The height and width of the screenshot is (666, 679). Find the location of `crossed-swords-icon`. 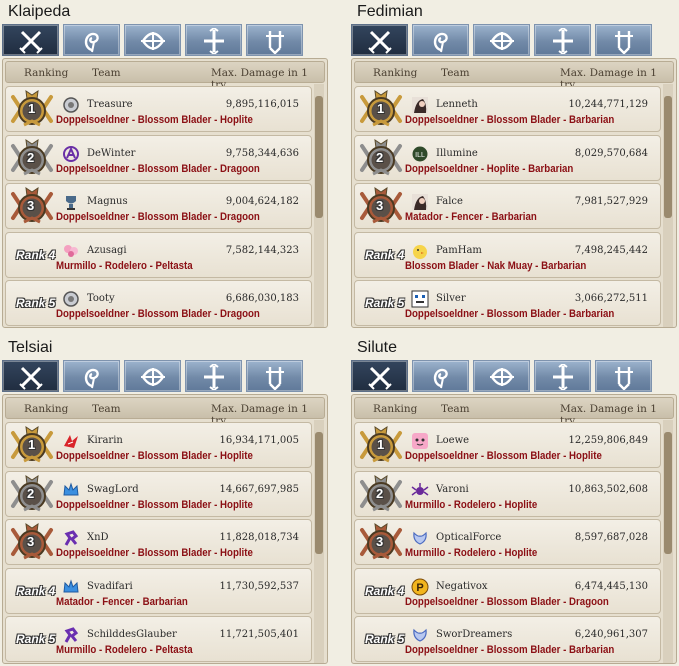

crossed-swords-icon is located at coordinates (31, 42).